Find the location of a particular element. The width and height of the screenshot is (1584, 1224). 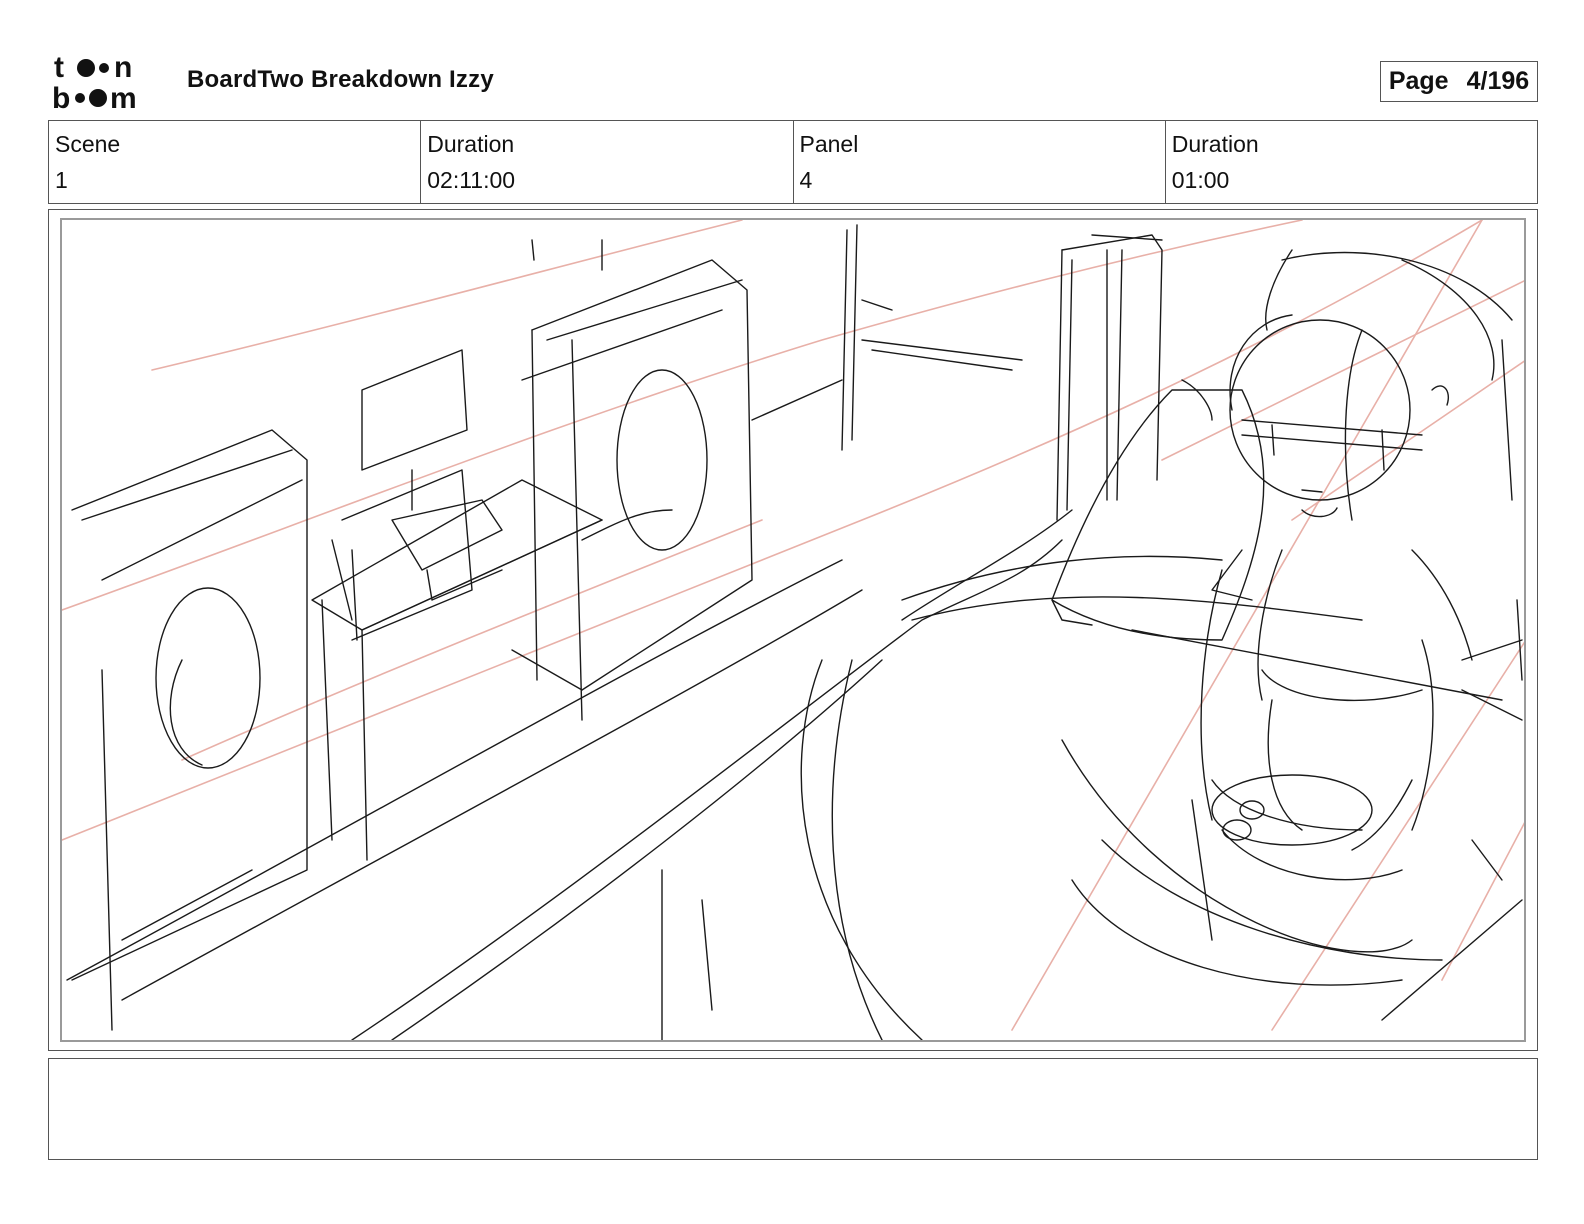

scene-duration-value: 02:11:00 is located at coordinates (471, 180).